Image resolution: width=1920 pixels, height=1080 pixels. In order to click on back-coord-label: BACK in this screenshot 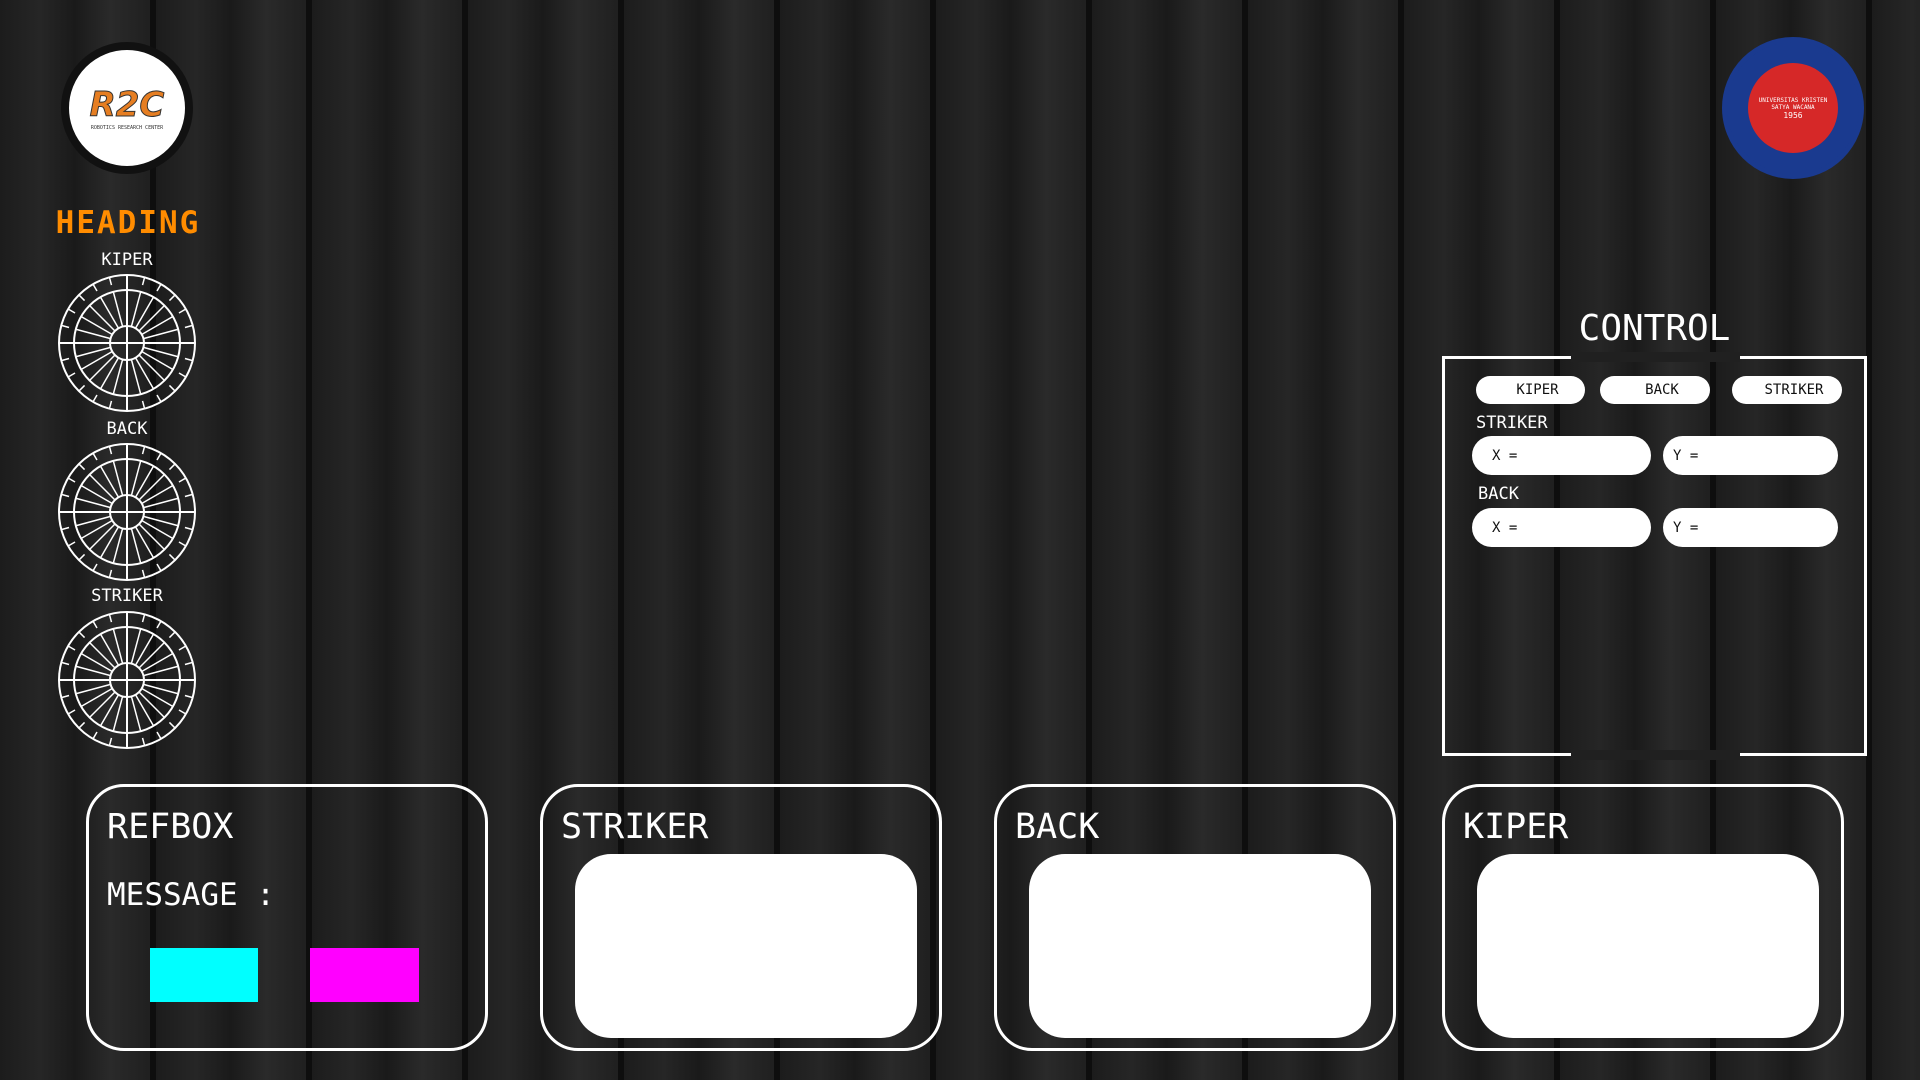, I will do `click(1498, 494)`.